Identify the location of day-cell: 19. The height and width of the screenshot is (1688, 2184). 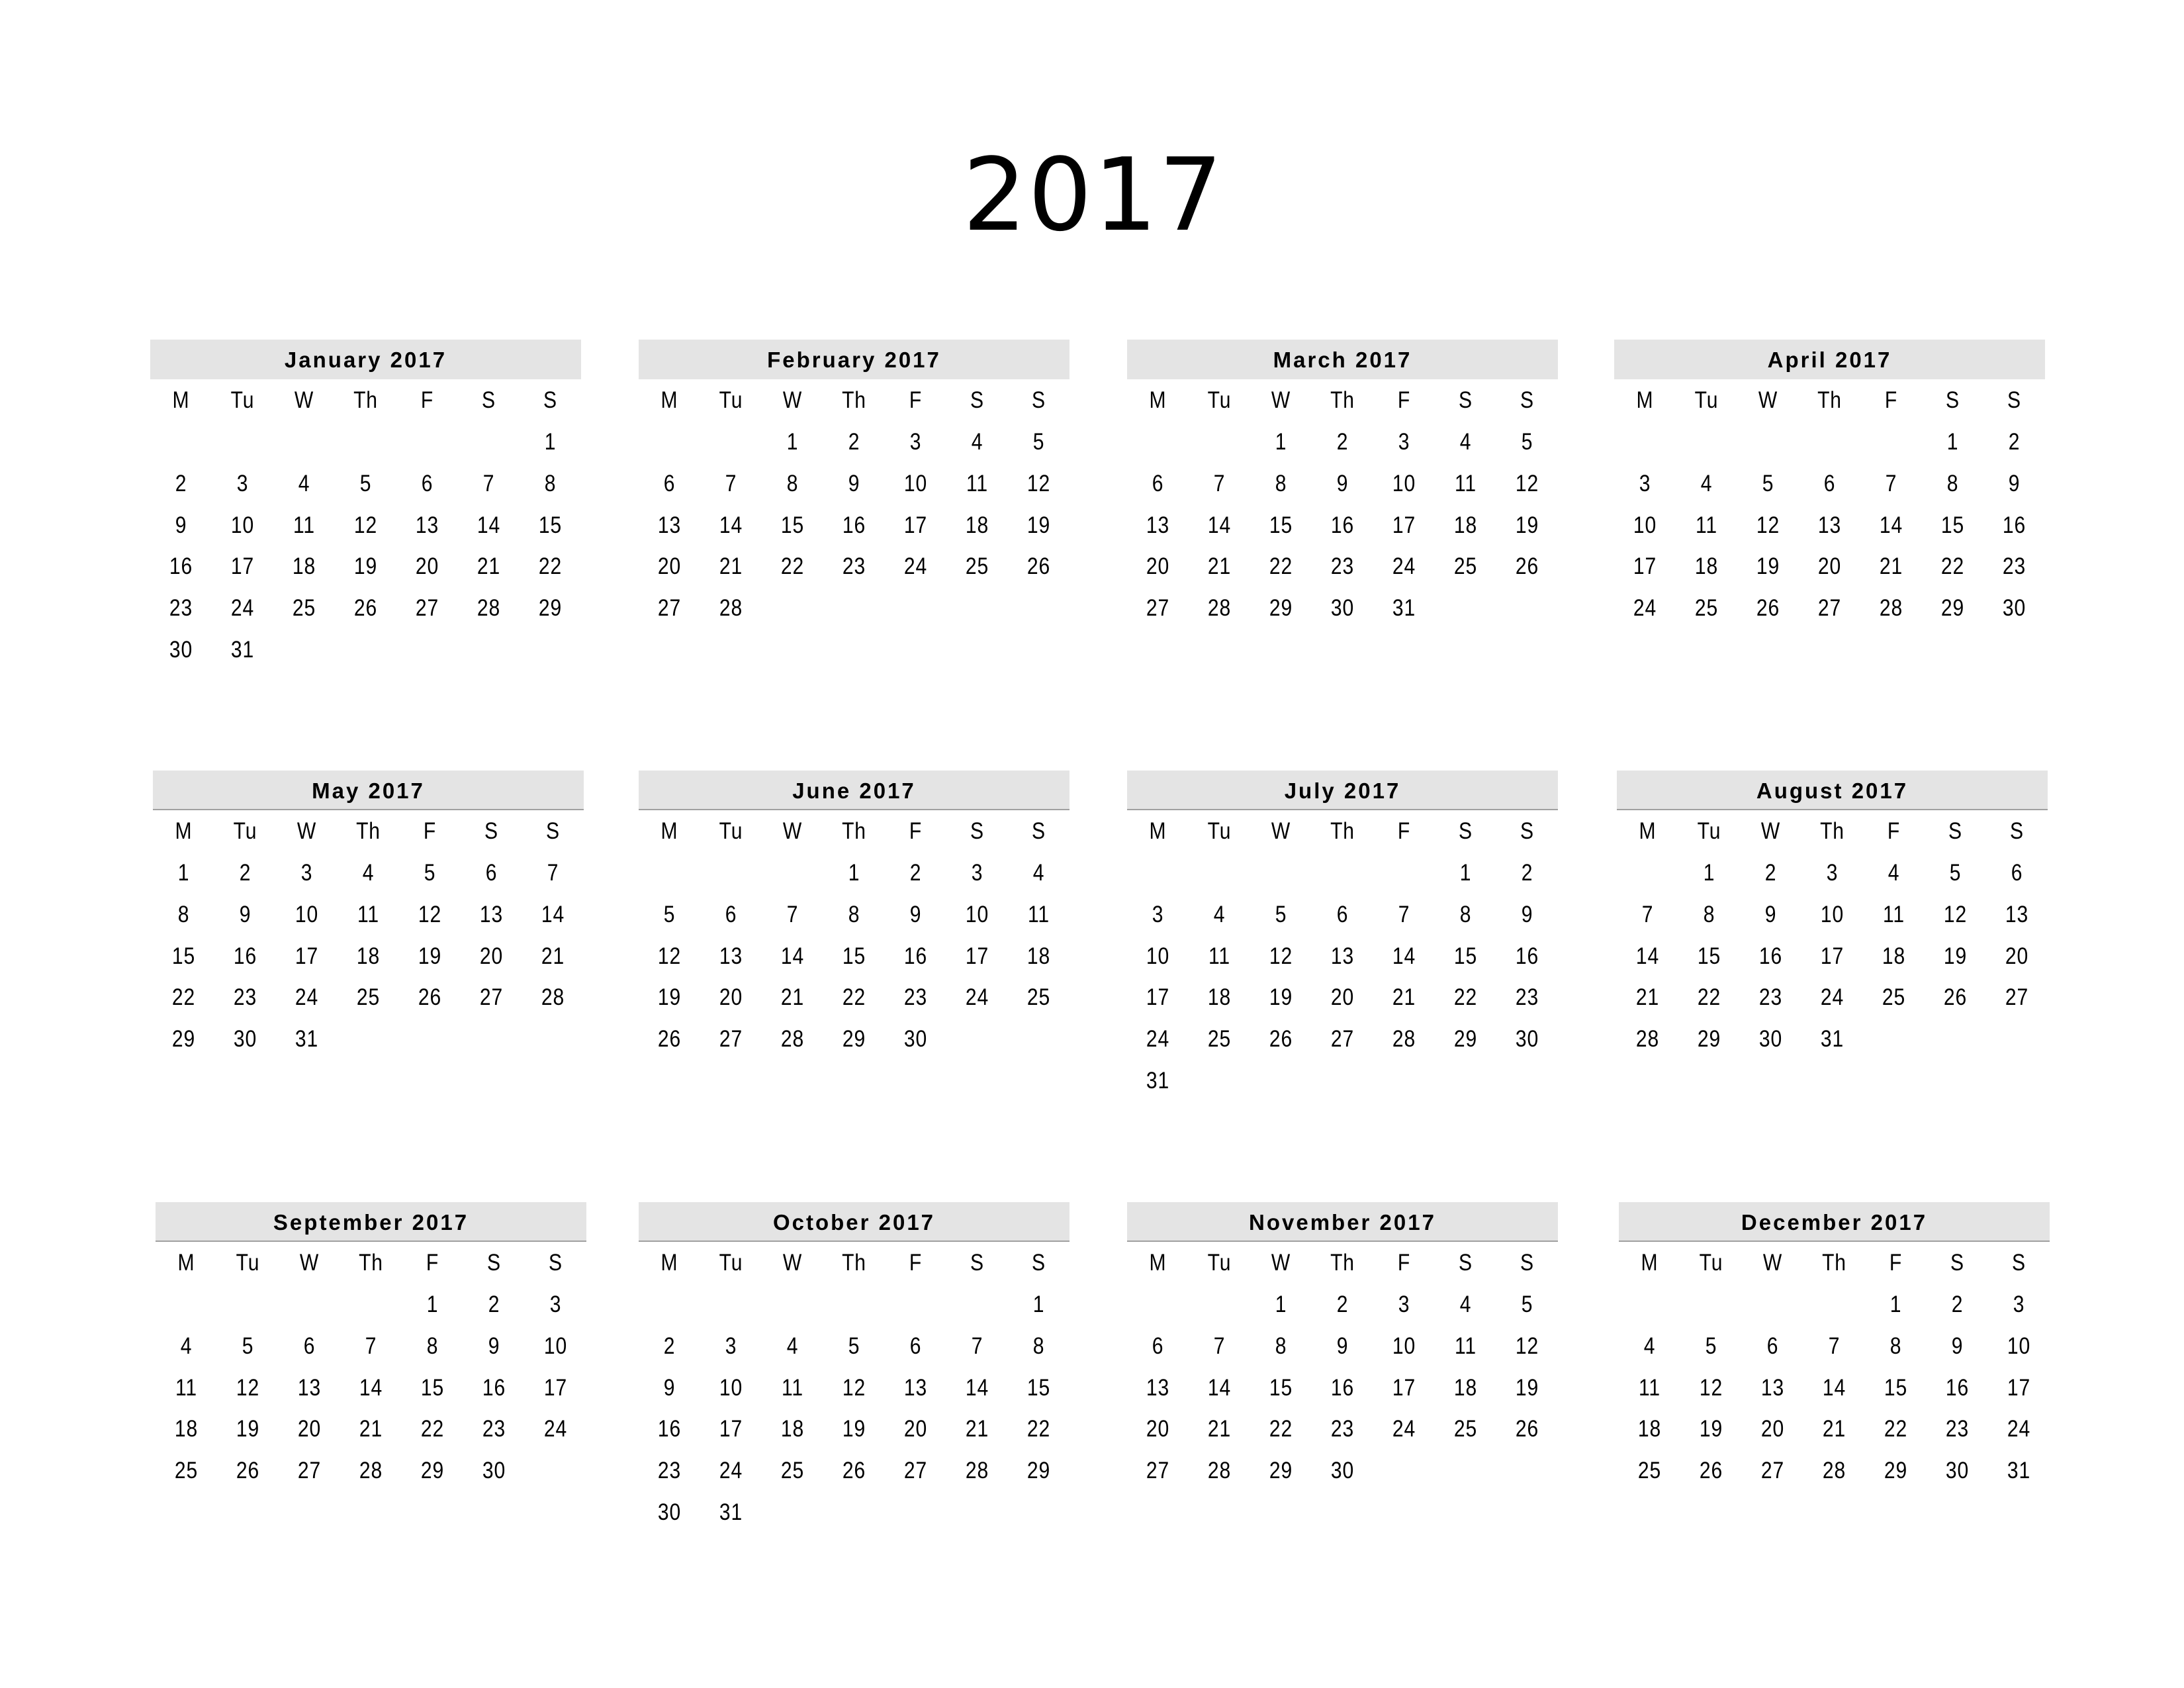
(1281, 997).